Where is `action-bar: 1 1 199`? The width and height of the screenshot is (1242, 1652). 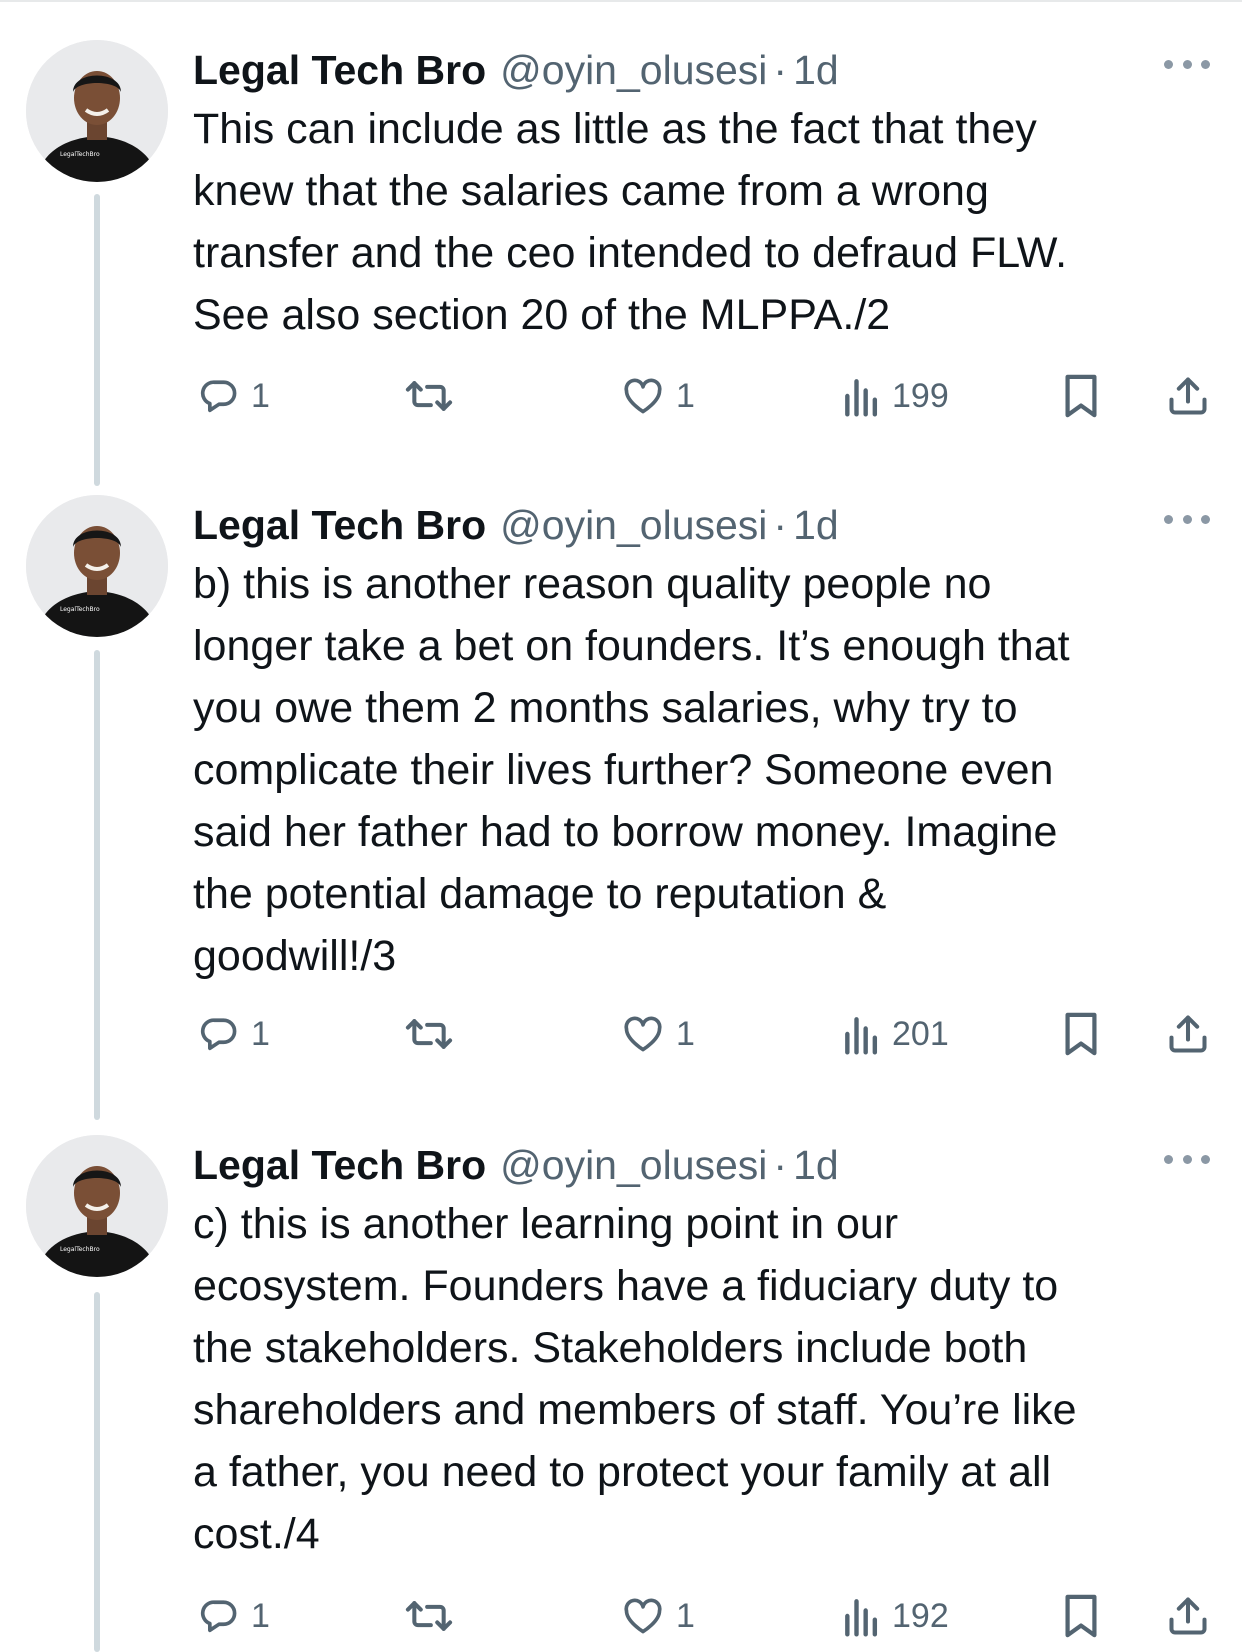 action-bar: 1 1 199 is located at coordinates (621, 396).